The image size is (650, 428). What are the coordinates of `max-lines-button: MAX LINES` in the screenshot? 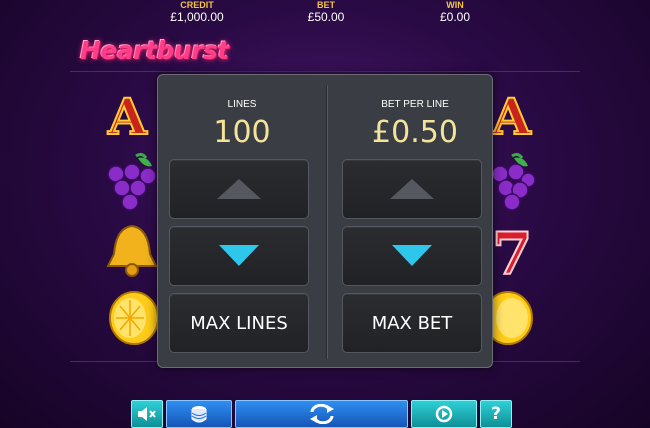 It's located at (239, 323).